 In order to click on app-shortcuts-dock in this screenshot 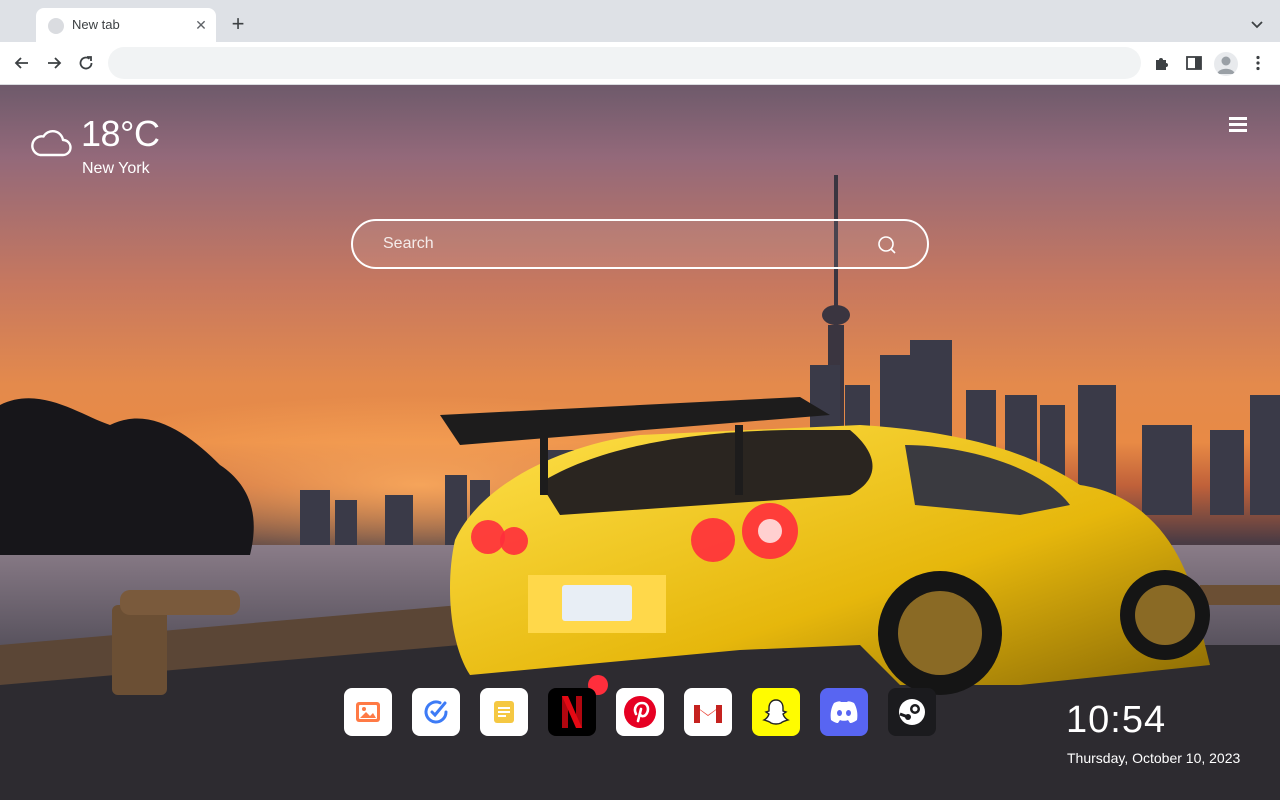, I will do `click(644, 712)`.